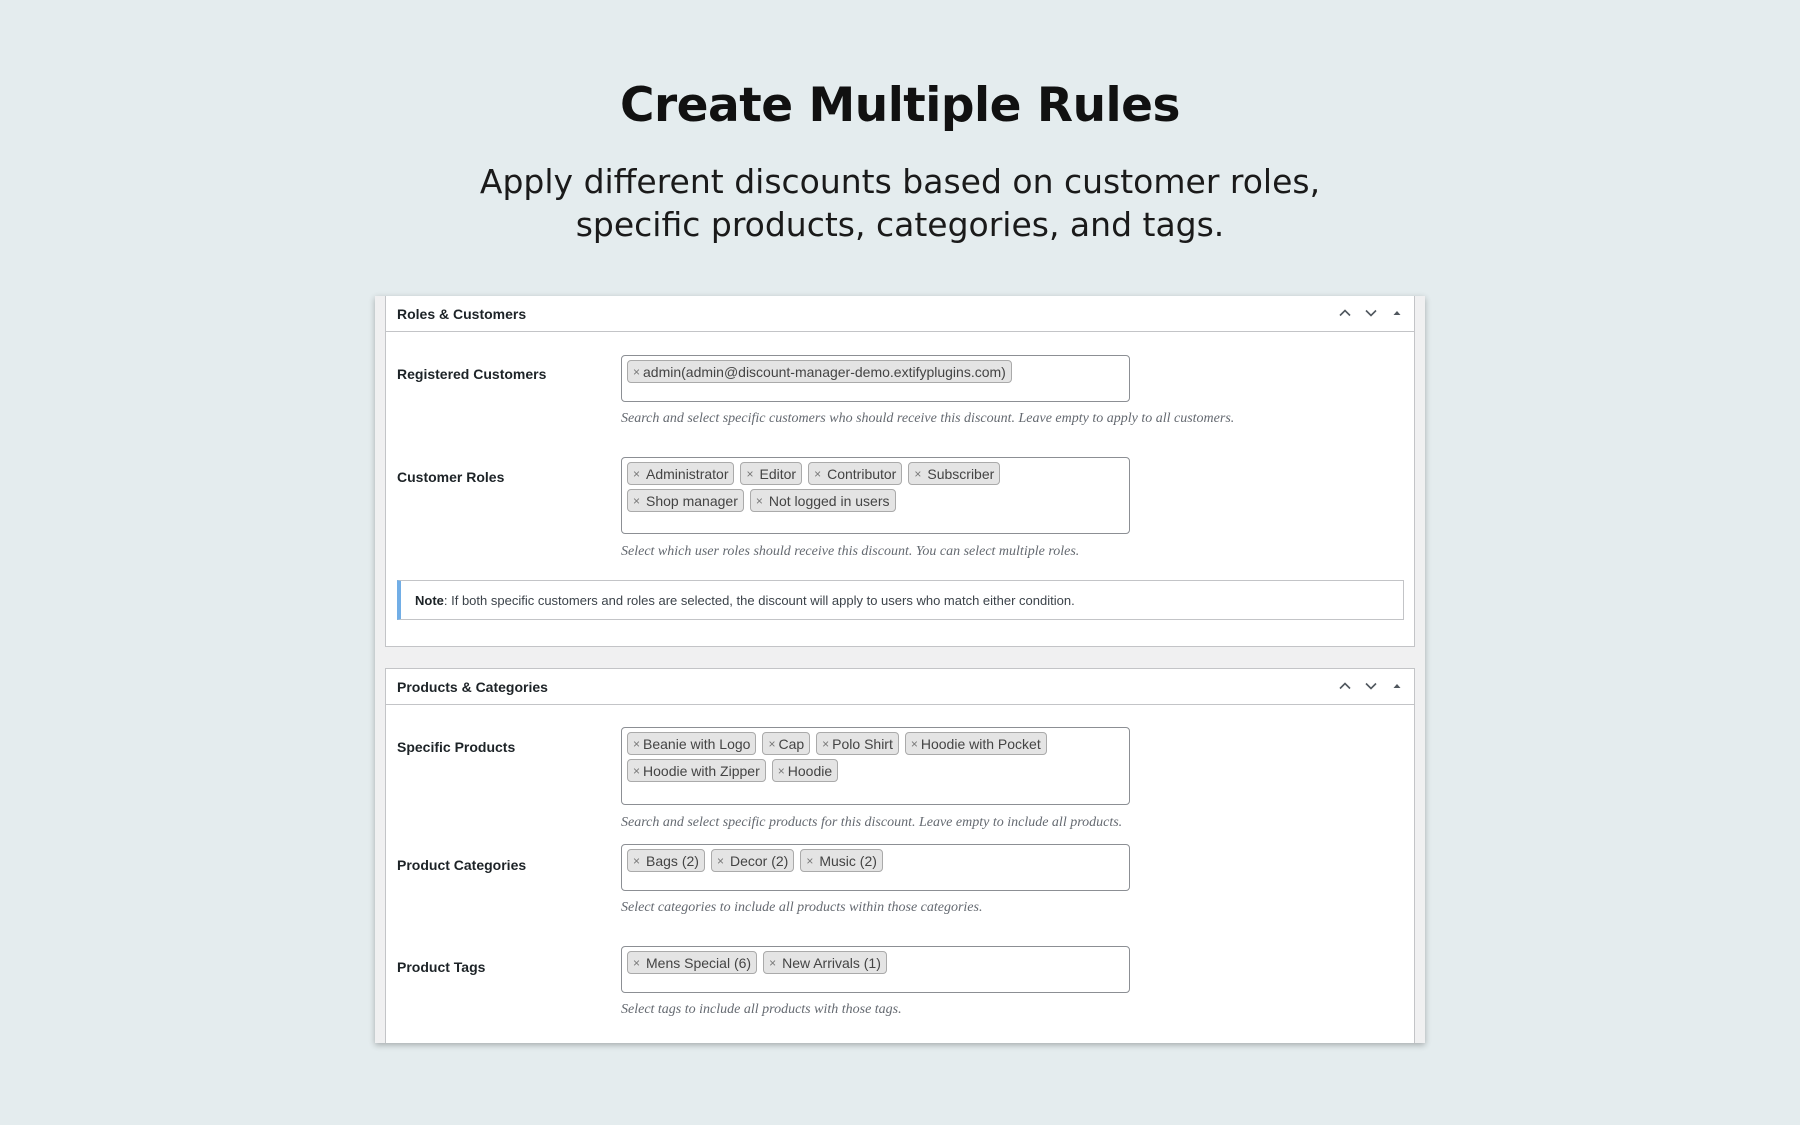  Describe the element at coordinates (429, 600) in the screenshot. I see `note-label: Note` at that location.